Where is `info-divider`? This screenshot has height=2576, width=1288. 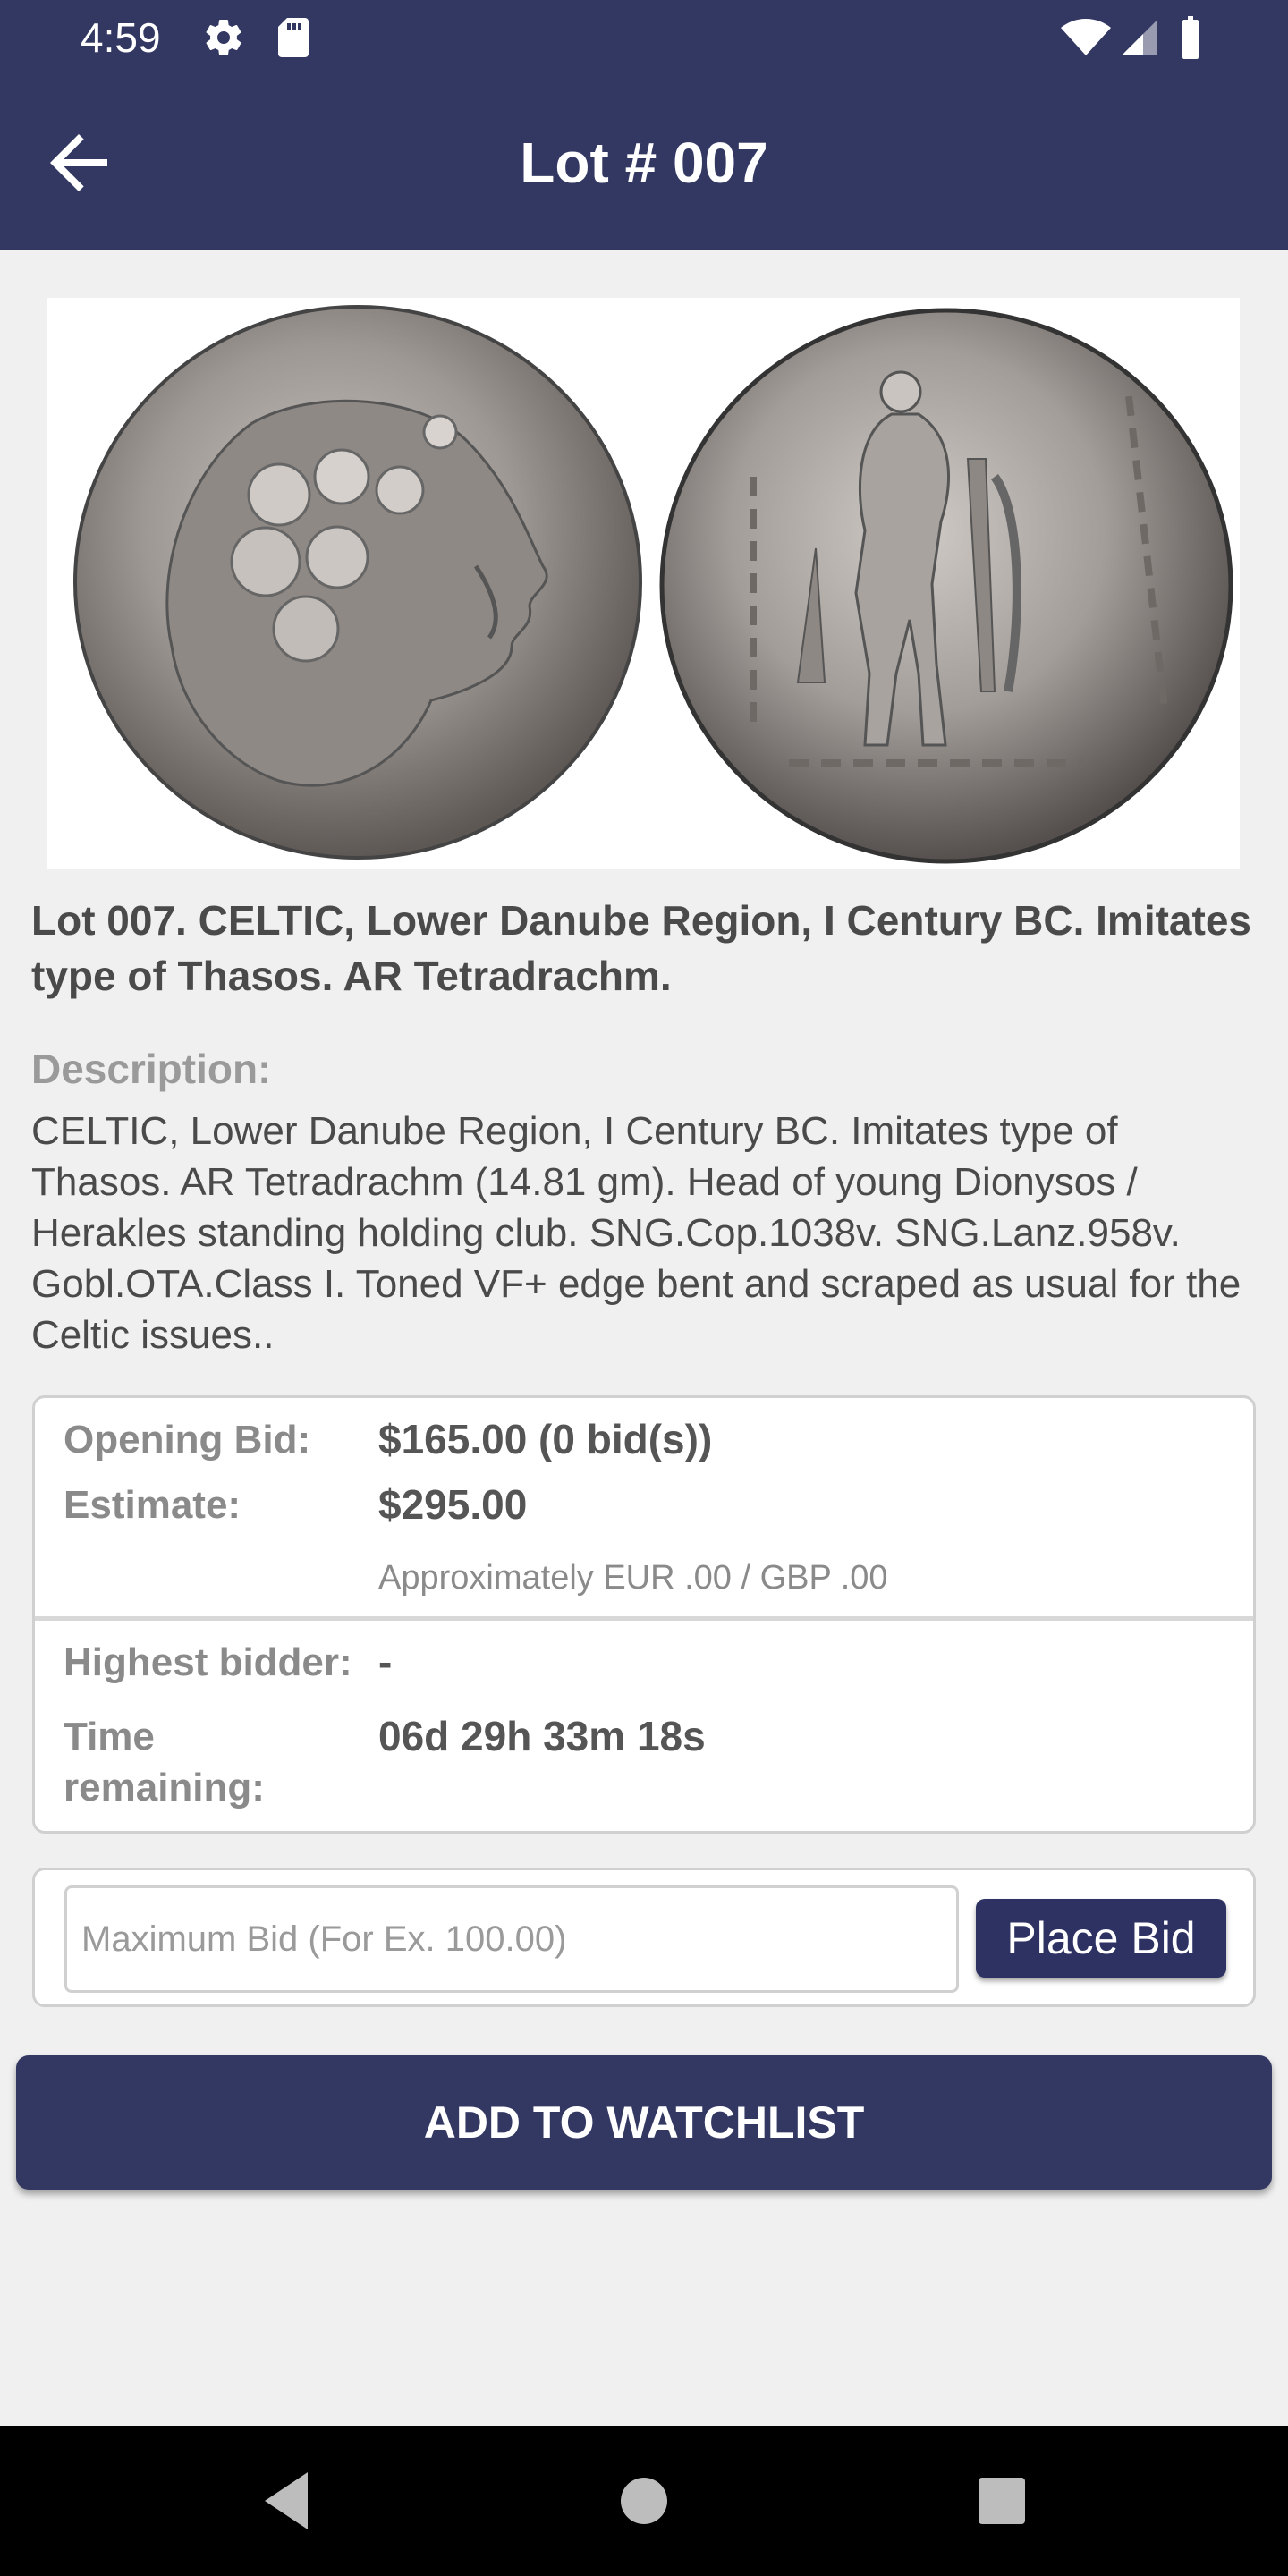
info-divider is located at coordinates (644, 1618).